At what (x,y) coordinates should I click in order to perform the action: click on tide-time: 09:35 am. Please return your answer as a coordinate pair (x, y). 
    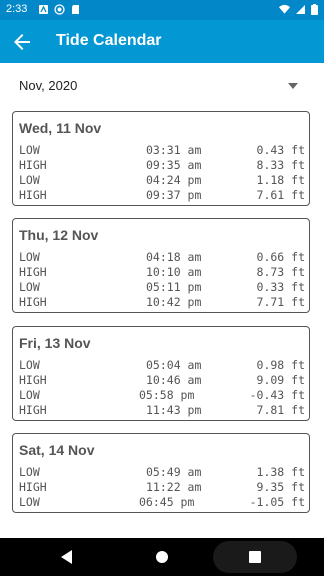
    Looking at the image, I should click on (174, 165).